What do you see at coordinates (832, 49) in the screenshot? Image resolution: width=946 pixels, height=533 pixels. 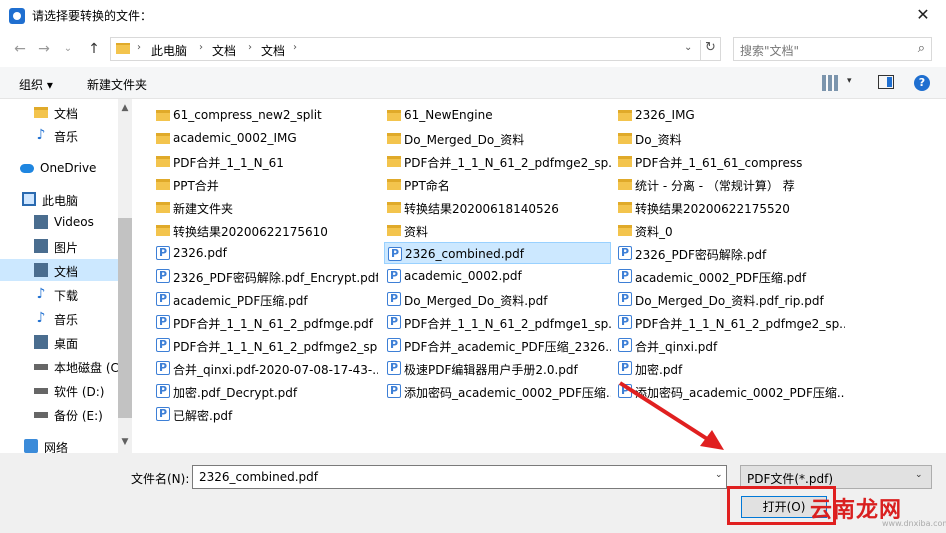 I see `search-box: 搜索"文档" ⌕` at bounding box center [832, 49].